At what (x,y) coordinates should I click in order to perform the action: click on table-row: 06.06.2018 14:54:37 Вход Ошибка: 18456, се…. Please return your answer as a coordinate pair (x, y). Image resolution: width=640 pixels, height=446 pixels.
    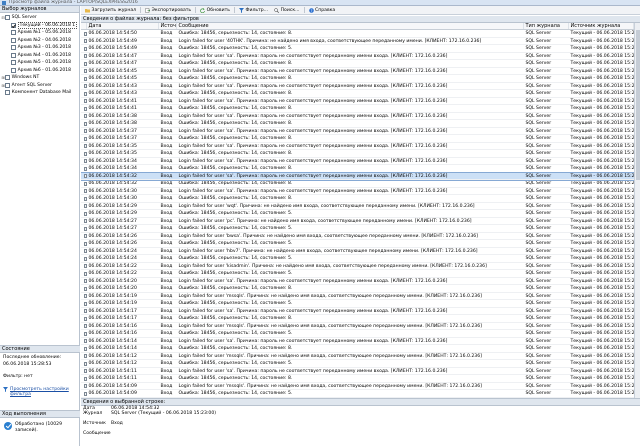
    Looking at the image, I should click on (357, 139).